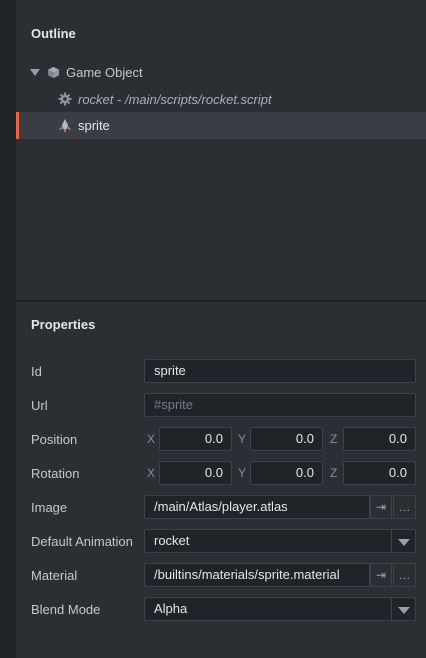 This screenshot has height=658, width=426. I want to click on property-rotation: Rotation X 0.0 Y 0.0 Z 0.0, so click(221, 474).